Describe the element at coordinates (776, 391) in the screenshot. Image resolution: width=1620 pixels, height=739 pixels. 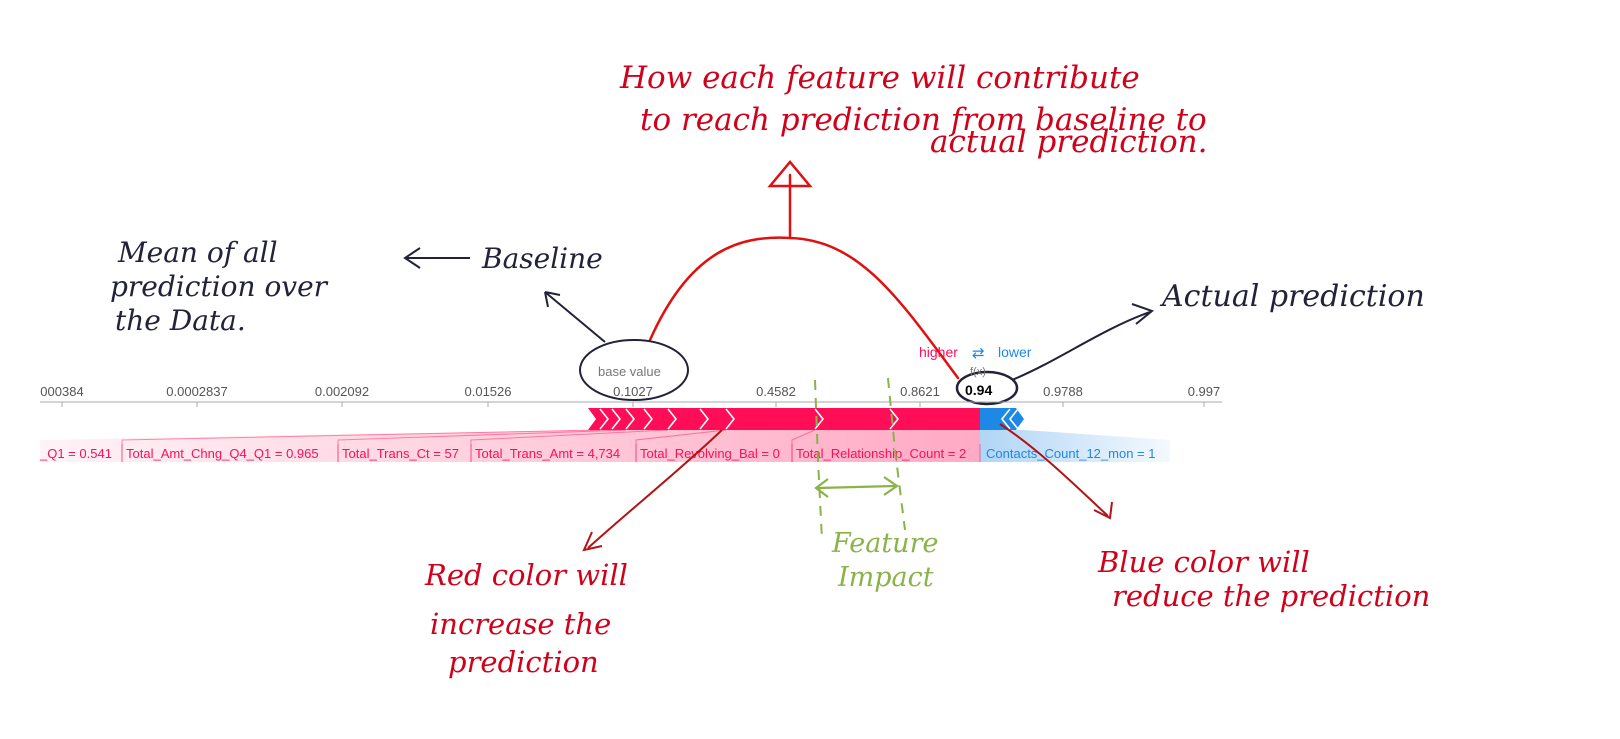
I see `axis-tick-label: 0.4582` at that location.